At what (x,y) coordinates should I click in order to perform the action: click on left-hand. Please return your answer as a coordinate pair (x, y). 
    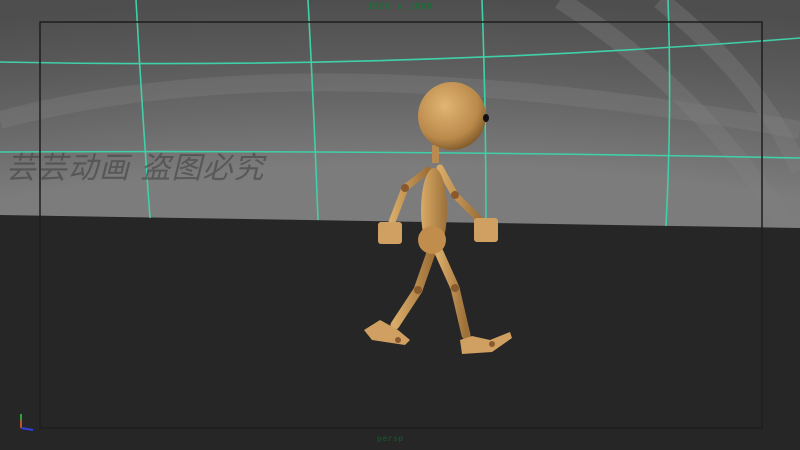
    Looking at the image, I should click on (390, 233).